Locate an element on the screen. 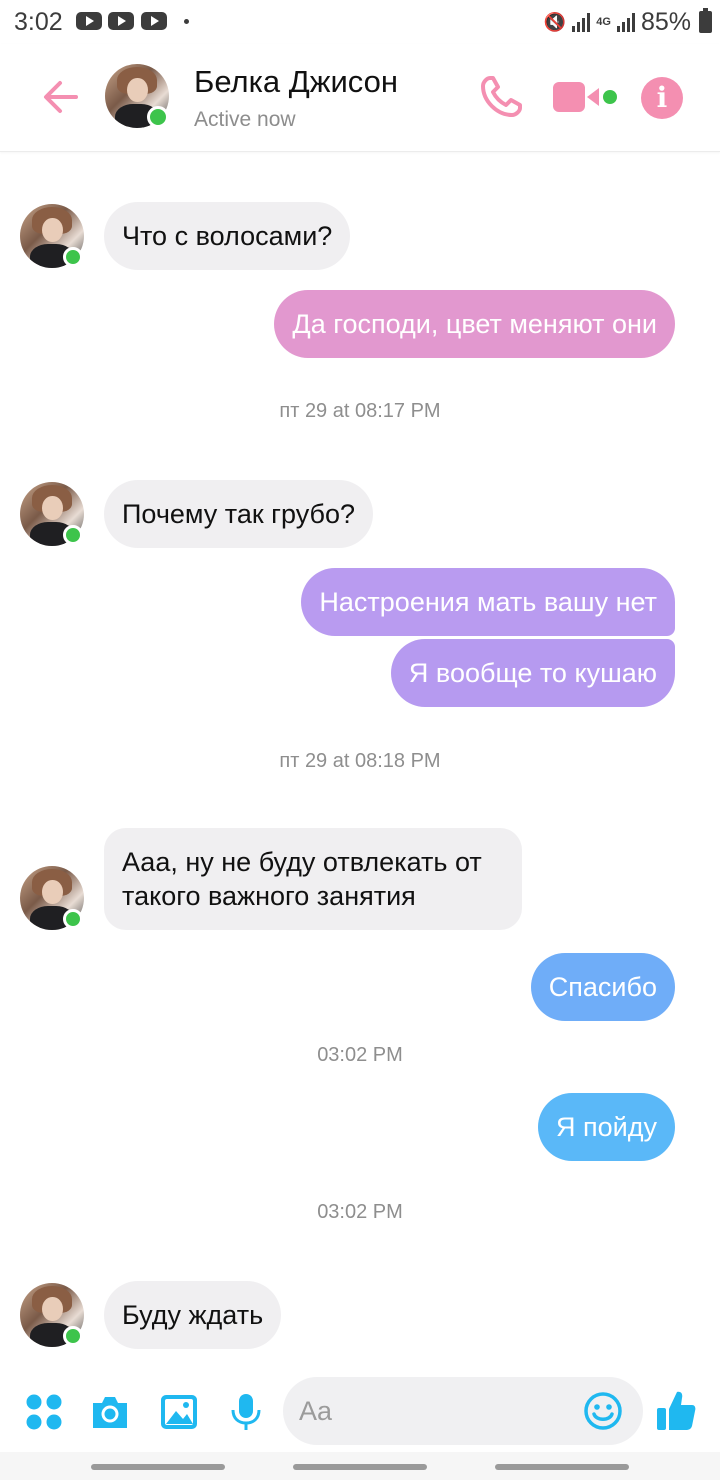 The height and width of the screenshot is (1480, 720). nav-home-button is located at coordinates (360, 1467).